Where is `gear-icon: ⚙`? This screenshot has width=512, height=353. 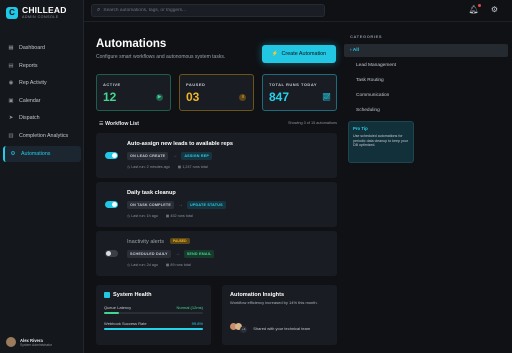 gear-icon: ⚙ is located at coordinates (494, 9).